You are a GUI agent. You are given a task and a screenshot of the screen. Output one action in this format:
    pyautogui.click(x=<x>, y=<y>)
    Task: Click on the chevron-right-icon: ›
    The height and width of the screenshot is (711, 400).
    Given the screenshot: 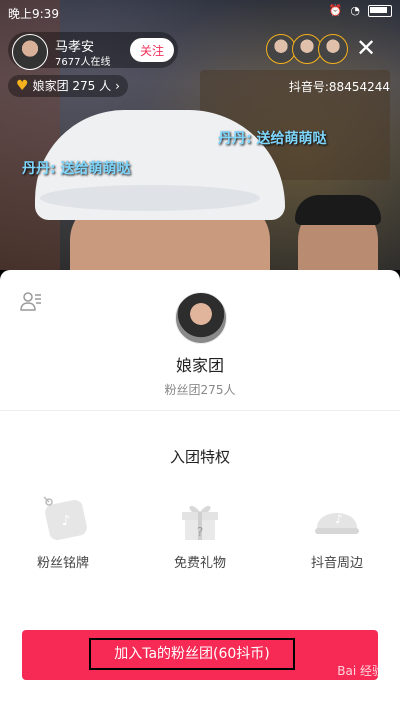 What is the action you would take?
    pyautogui.click(x=117, y=86)
    